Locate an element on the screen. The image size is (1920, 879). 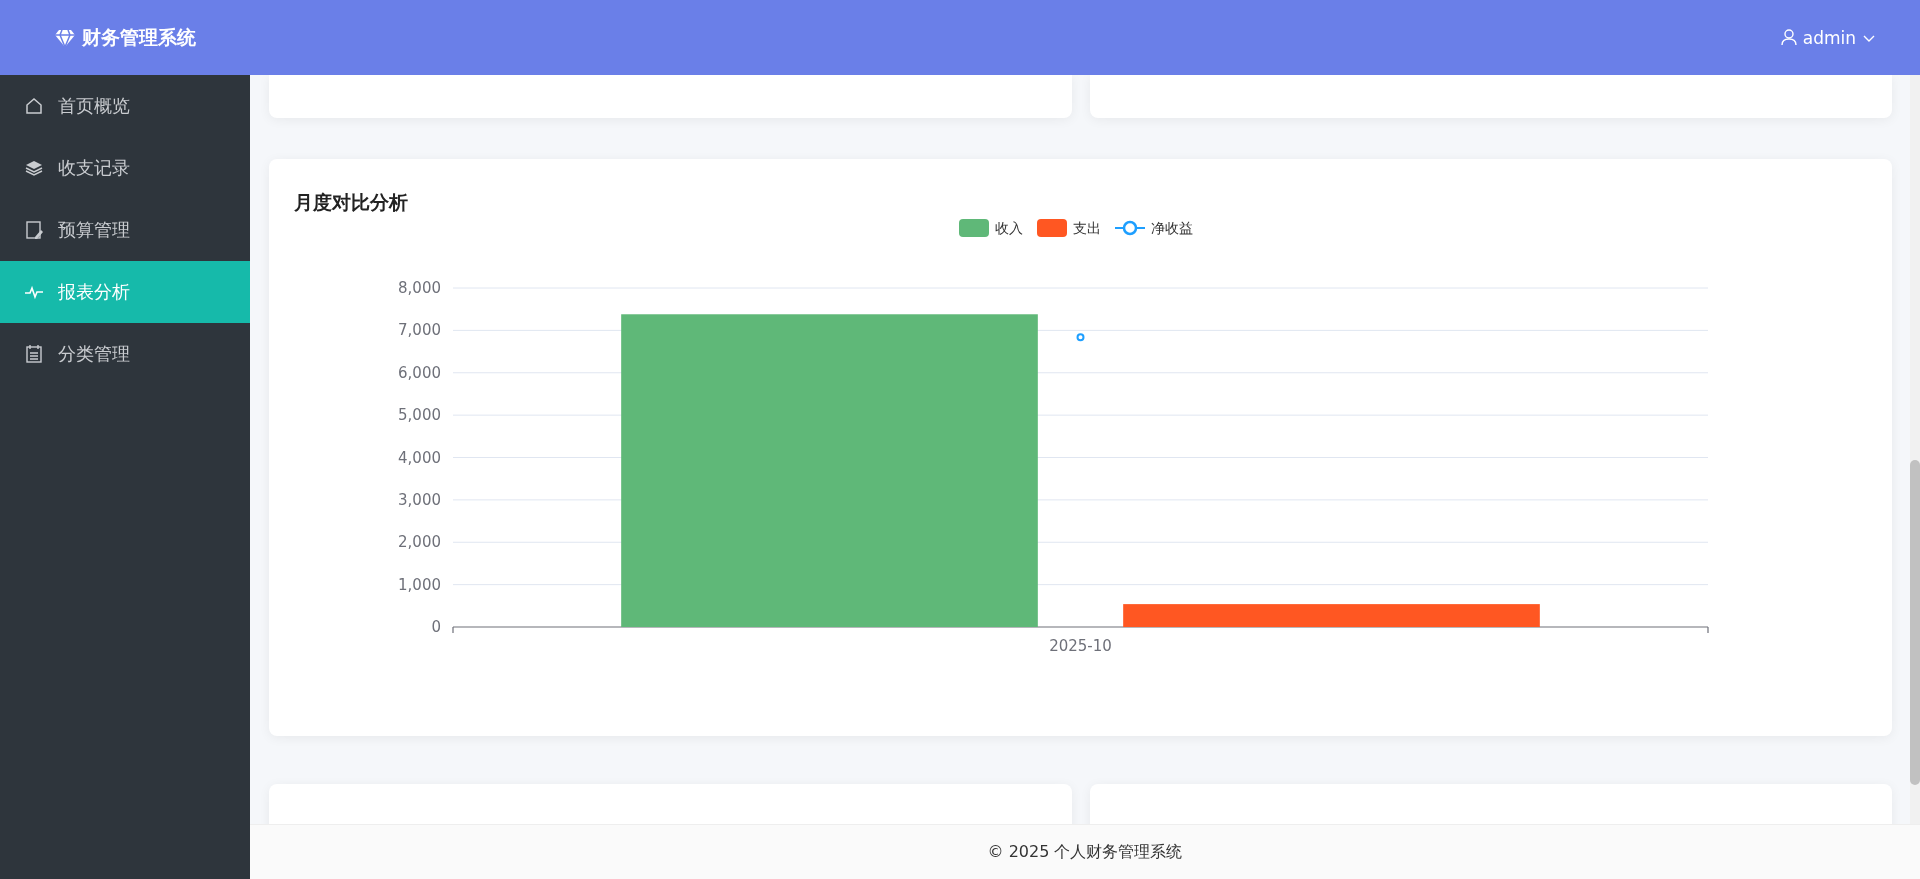
legend-label: 收入 is located at coordinates (1009, 228).